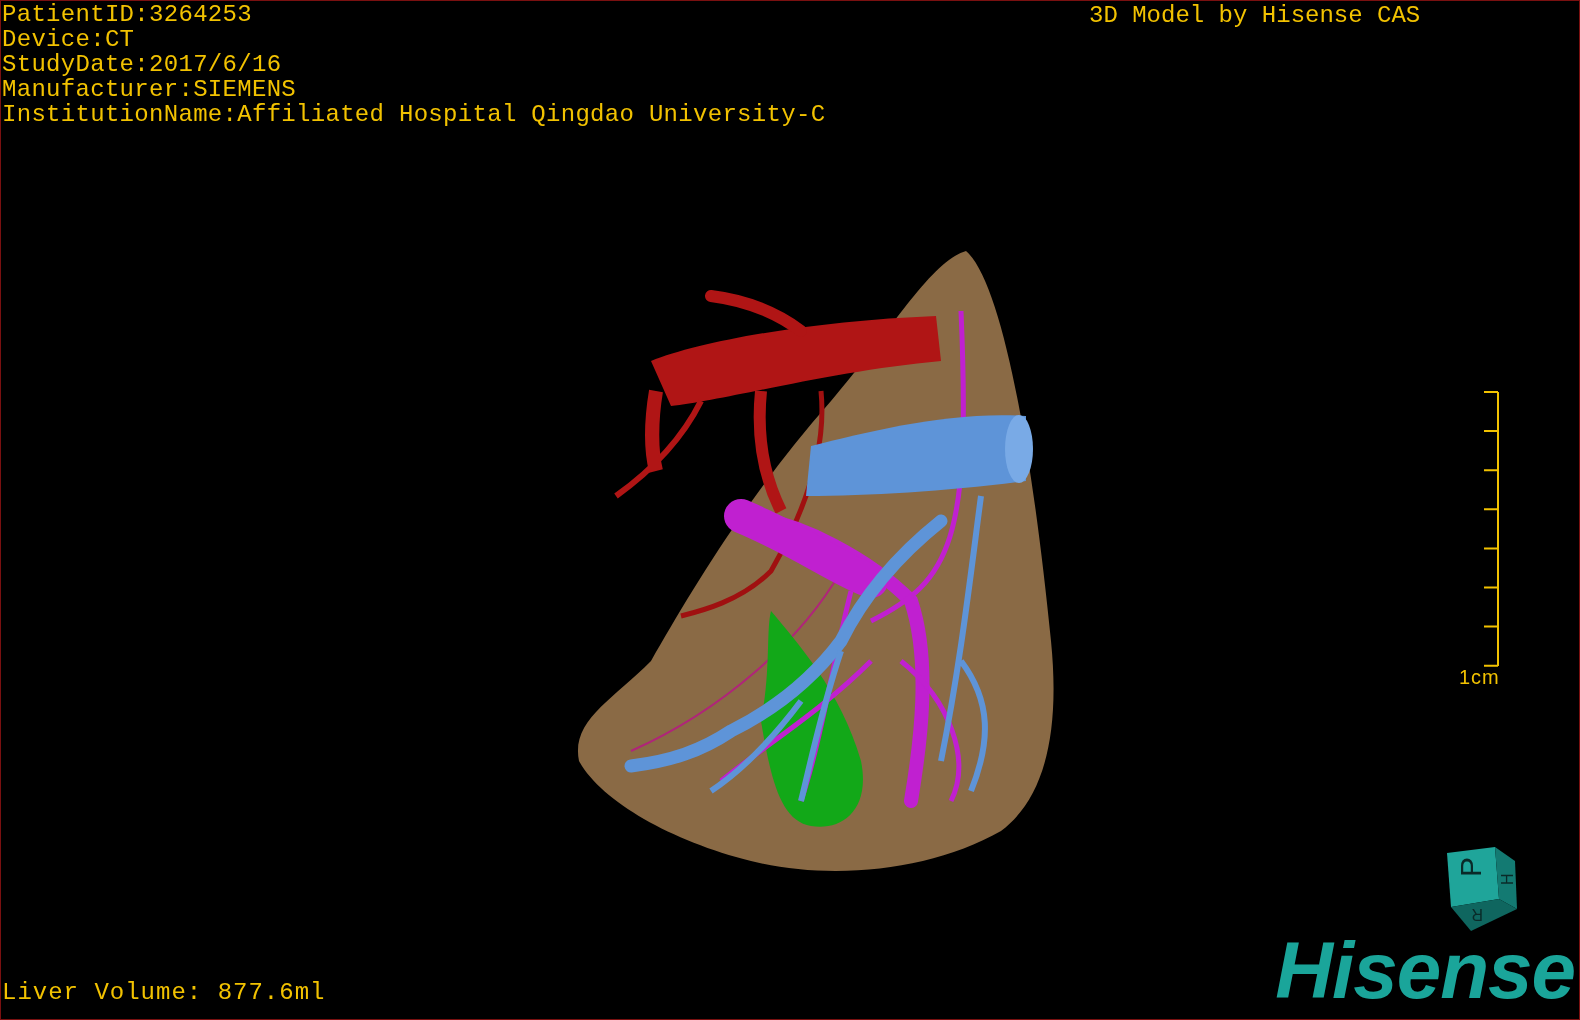 The height and width of the screenshot is (1020, 1580). What do you see at coordinates (414, 114) in the screenshot?
I see `patient-info-text: InstitutionName:Affiliated Hospital Qingdao University-C` at bounding box center [414, 114].